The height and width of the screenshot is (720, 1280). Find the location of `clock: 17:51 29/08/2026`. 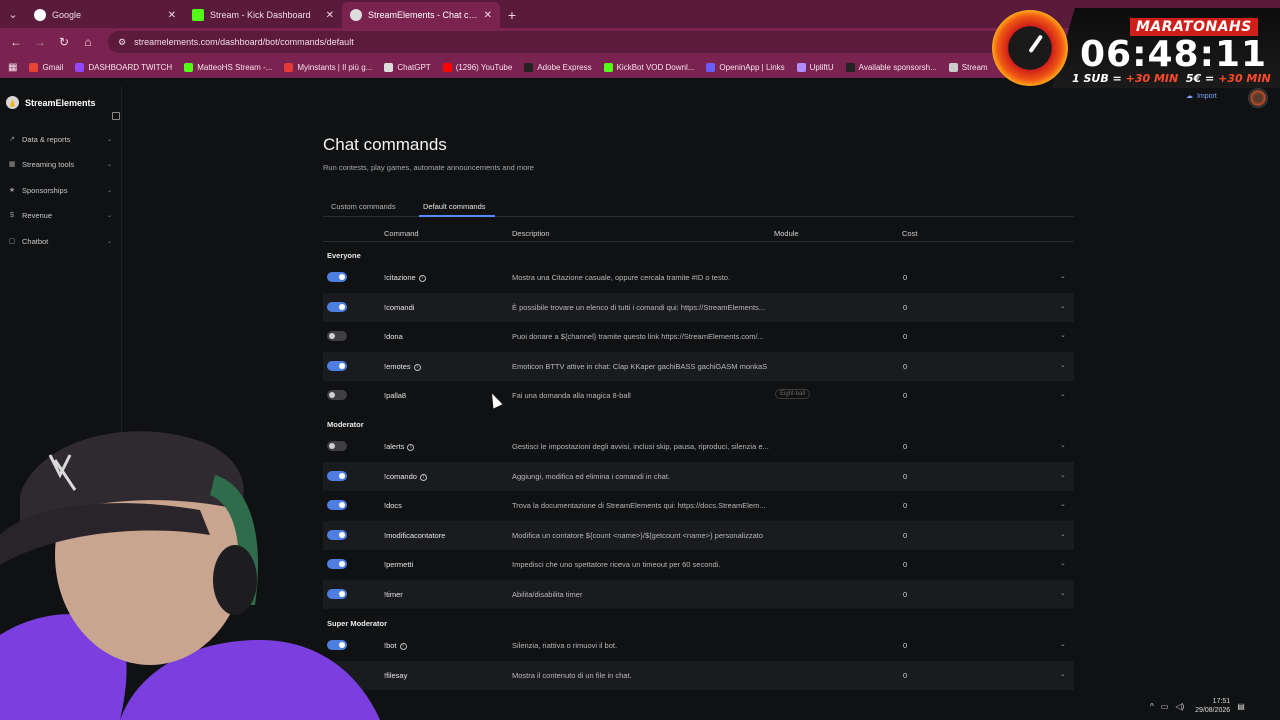

clock: 17:51 29/08/2026 is located at coordinates (1212, 706).